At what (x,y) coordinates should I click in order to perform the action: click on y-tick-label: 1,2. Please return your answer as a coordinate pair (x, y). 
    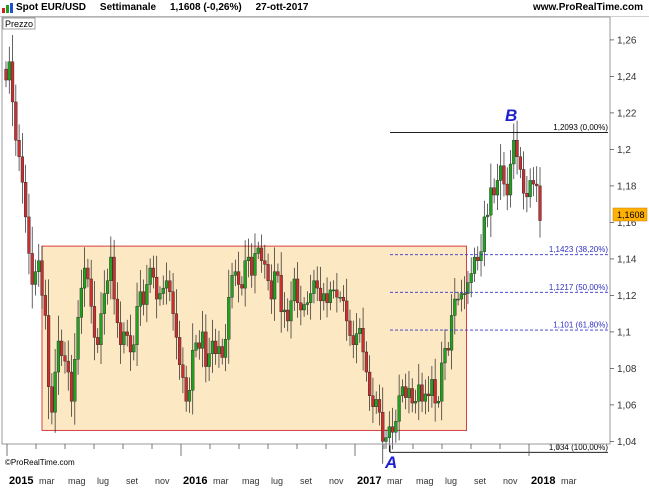
    Looking at the image, I should click on (624, 150).